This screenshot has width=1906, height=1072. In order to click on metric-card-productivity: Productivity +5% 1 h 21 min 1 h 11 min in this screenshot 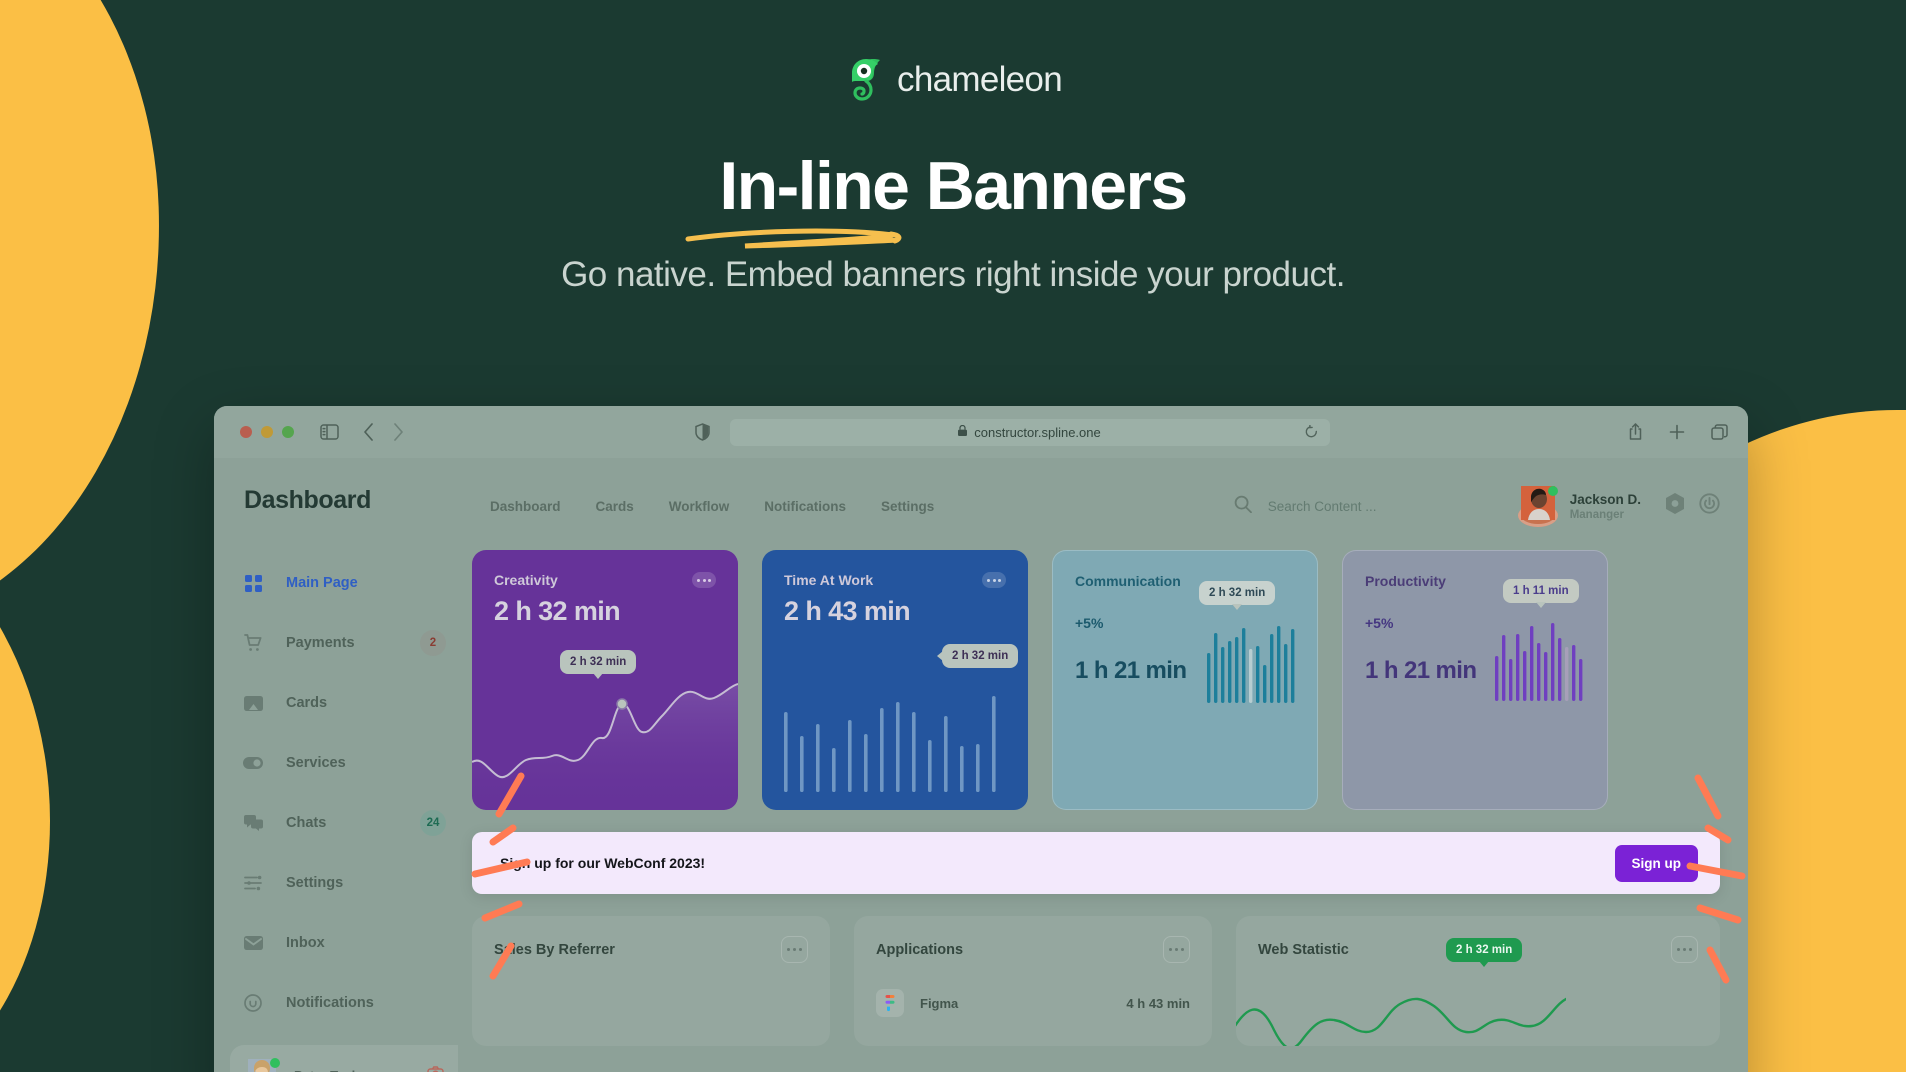, I will do `click(1475, 680)`.